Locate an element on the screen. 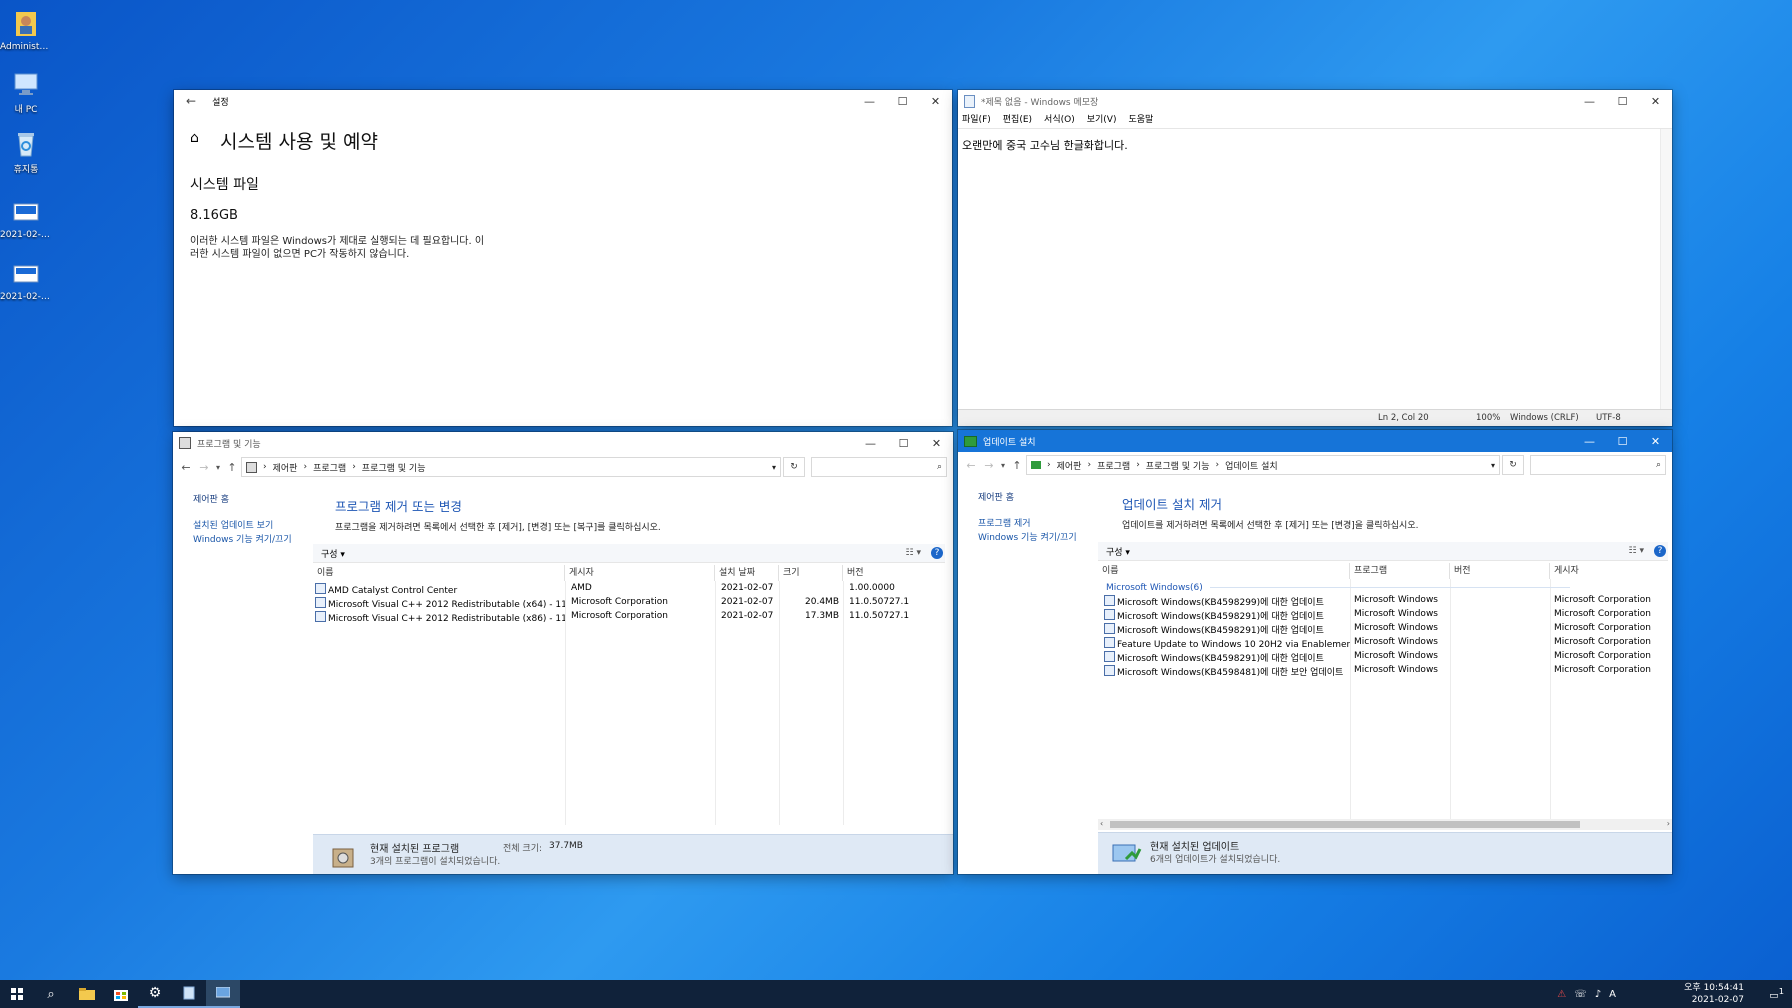  desktop-icon-this-pc: 내 PC is located at coordinates (26, 91).